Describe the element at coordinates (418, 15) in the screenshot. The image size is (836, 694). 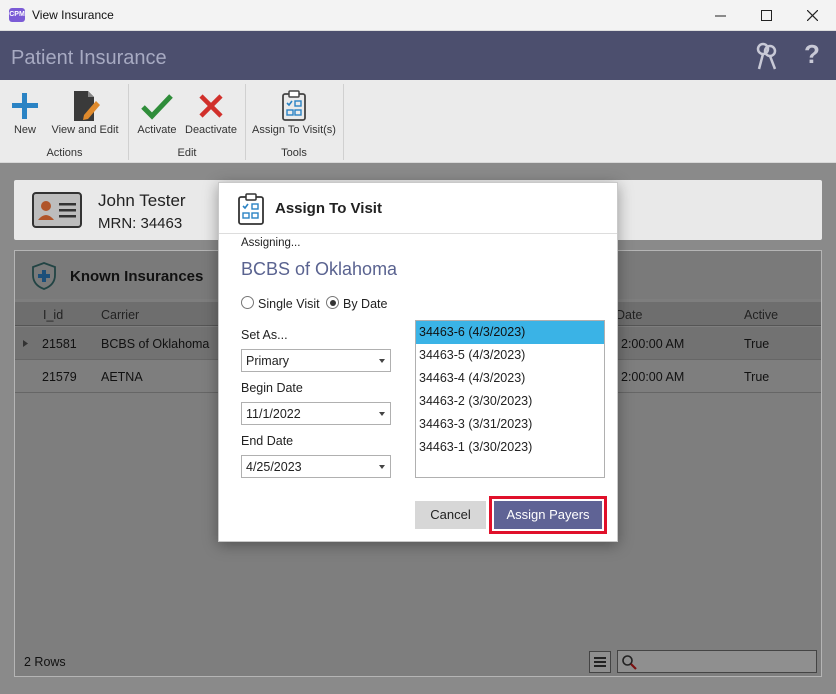
I see `window-title-bar: CPM View Insurance` at that location.